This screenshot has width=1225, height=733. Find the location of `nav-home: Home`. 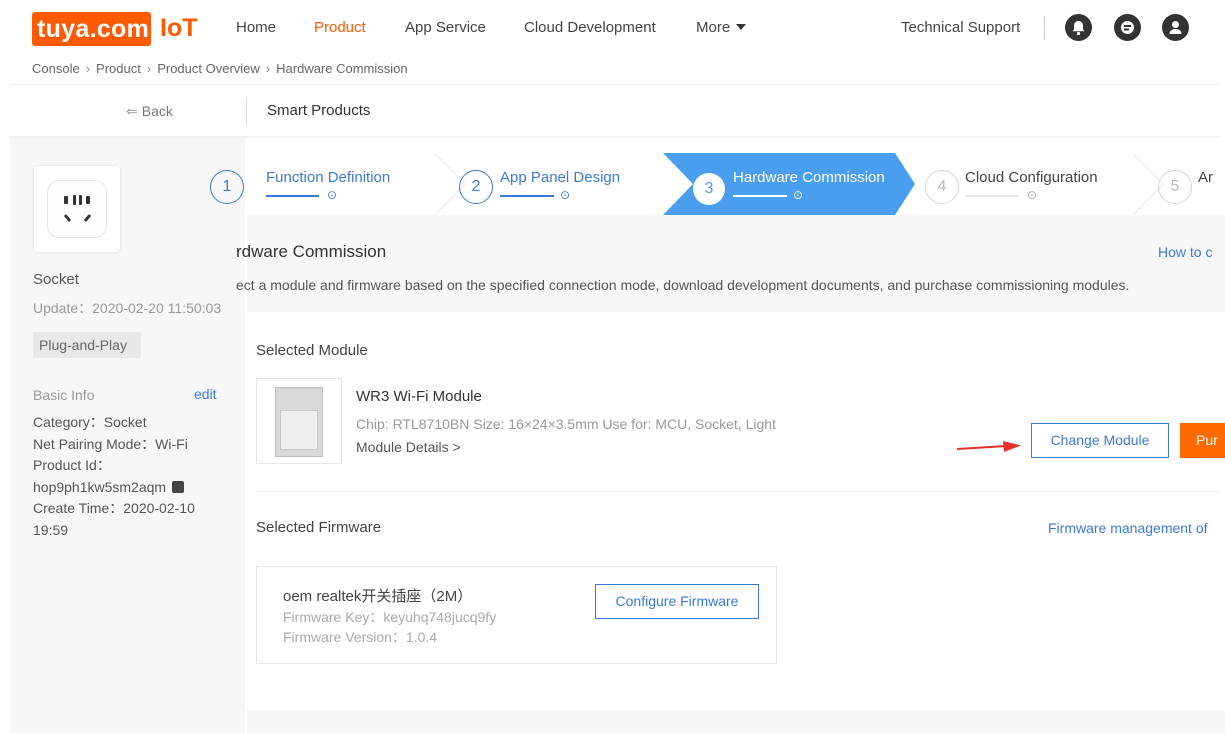

nav-home: Home is located at coordinates (256, 27).